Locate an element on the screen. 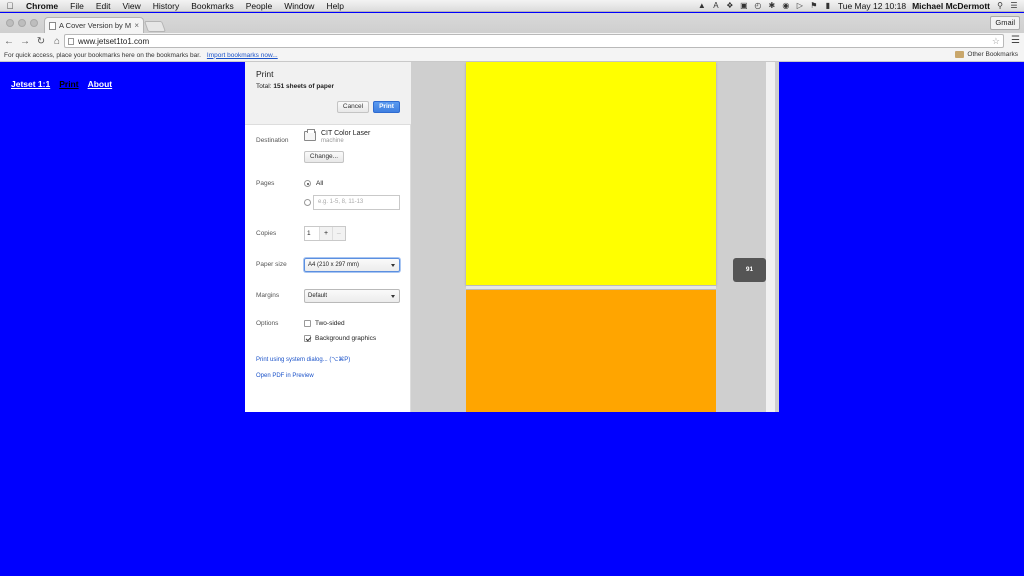 This screenshot has width=1024, height=576. total-value: 151 sheets of paper is located at coordinates (304, 86).